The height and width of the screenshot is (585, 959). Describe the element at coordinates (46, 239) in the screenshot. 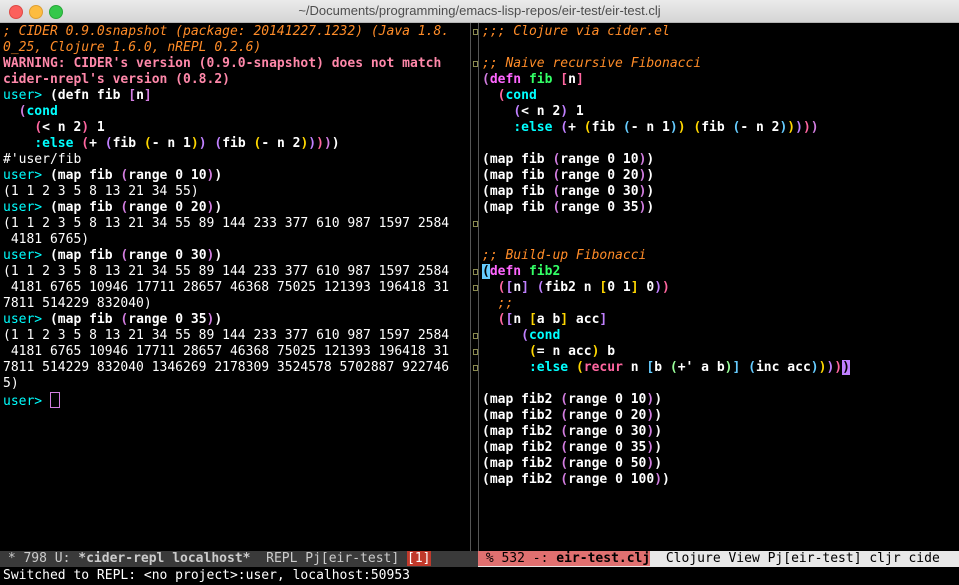

I see `repl-token: 4181 6765)` at that location.